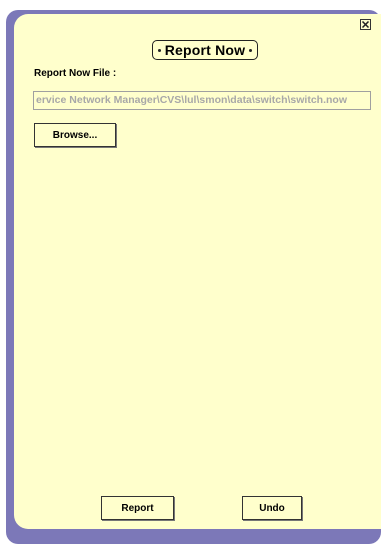 This screenshot has height=544, width=381. What do you see at coordinates (272, 508) in the screenshot?
I see `undo-button: Undo` at bounding box center [272, 508].